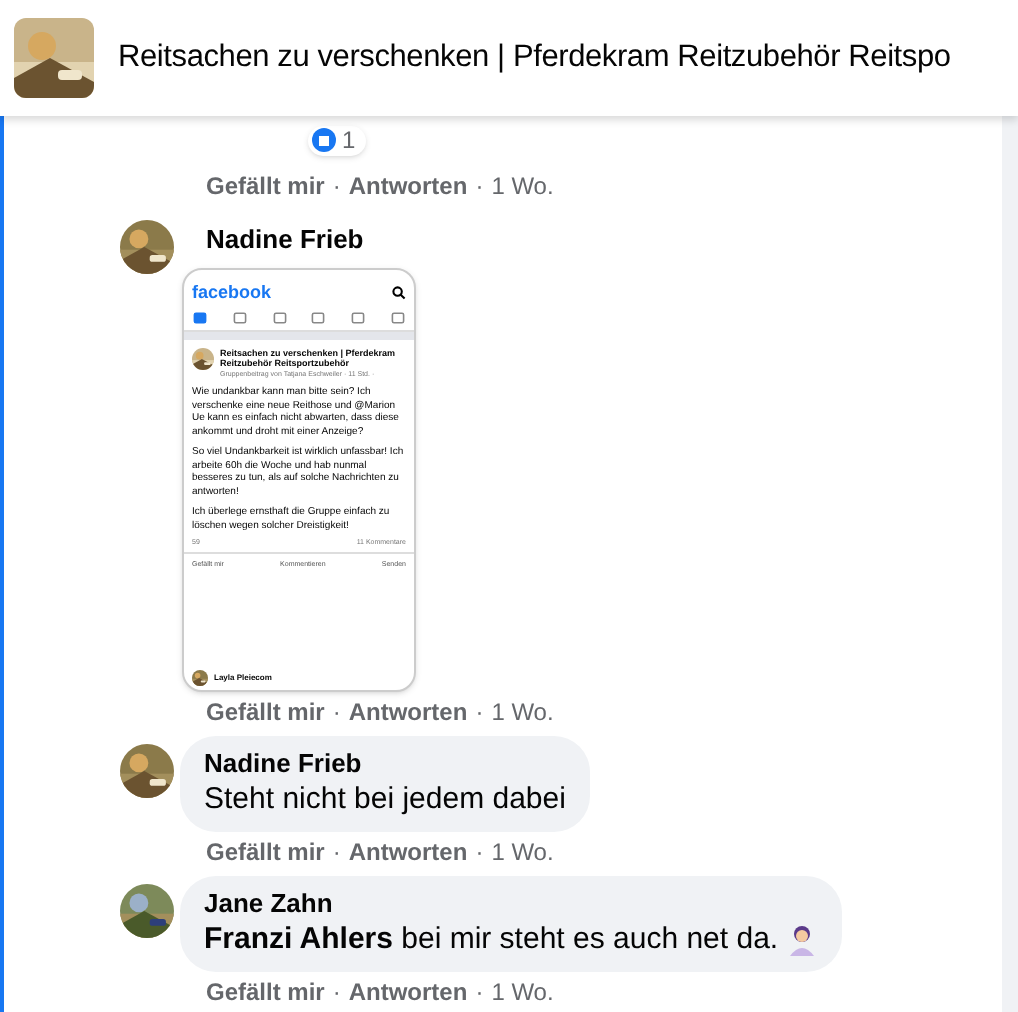 This screenshot has height=1012, width=1018. What do you see at coordinates (299, 479) in the screenshot?
I see `screenshot-image` at bounding box center [299, 479].